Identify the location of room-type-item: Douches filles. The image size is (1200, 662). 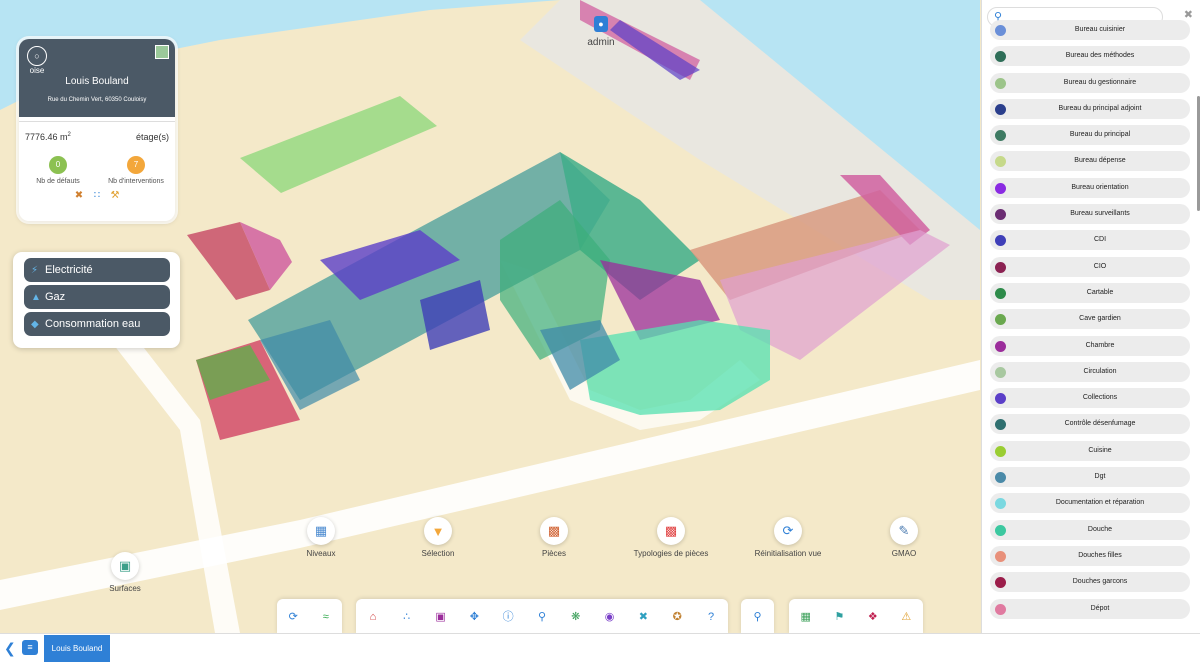
(1090, 555).